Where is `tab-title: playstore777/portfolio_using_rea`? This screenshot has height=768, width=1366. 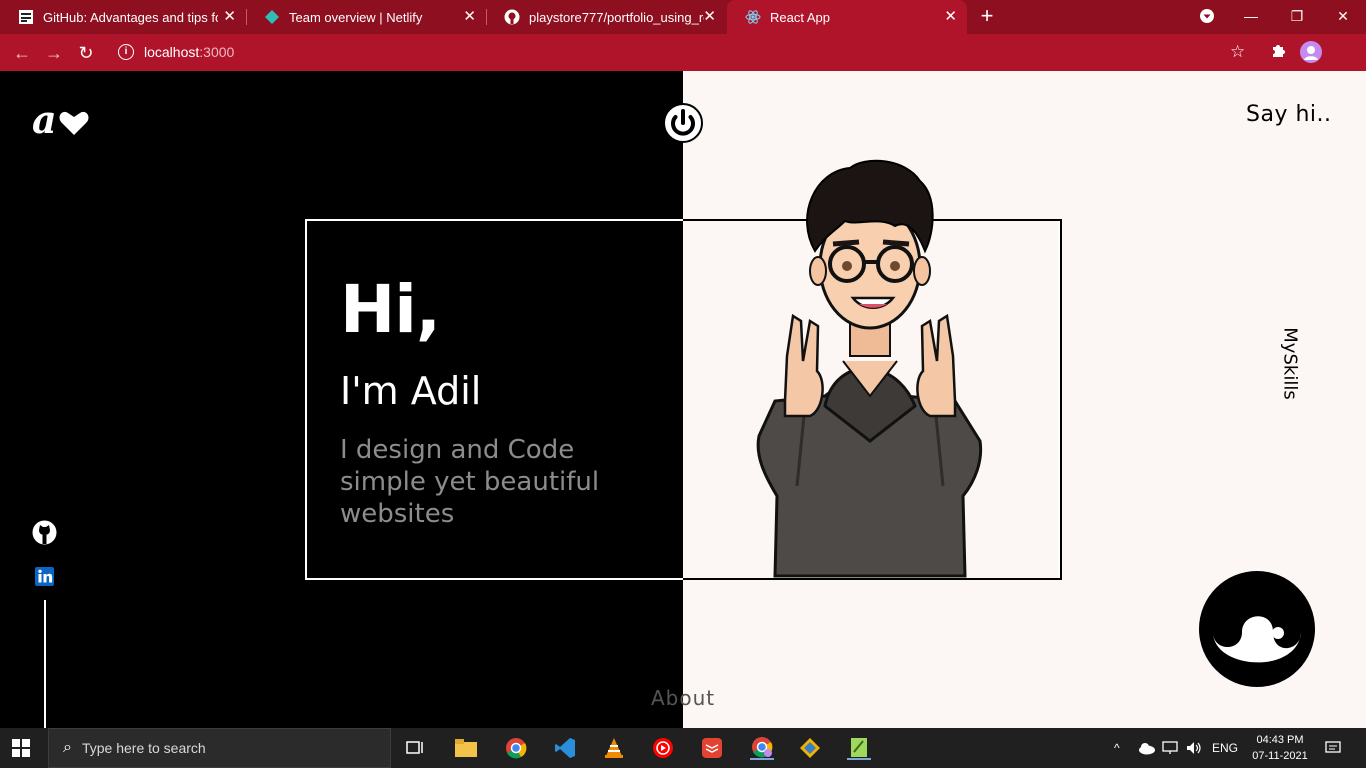 tab-title: playstore777/portfolio_using_rea is located at coordinates (616, 17).